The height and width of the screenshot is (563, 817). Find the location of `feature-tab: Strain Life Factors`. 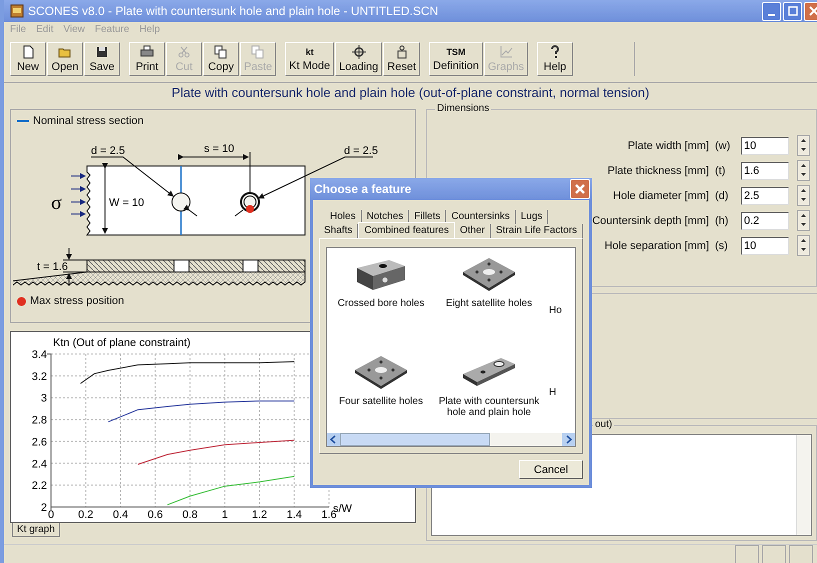

feature-tab: Strain Life Factors is located at coordinates (537, 231).